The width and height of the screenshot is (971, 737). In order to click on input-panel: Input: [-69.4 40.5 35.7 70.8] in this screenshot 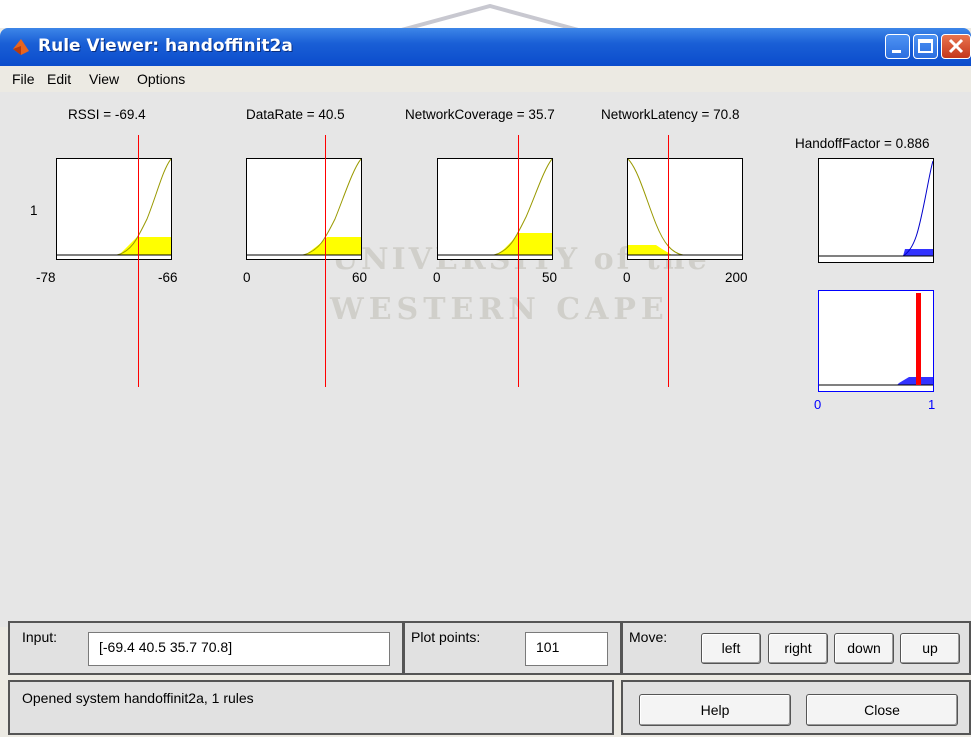, I will do `click(206, 648)`.